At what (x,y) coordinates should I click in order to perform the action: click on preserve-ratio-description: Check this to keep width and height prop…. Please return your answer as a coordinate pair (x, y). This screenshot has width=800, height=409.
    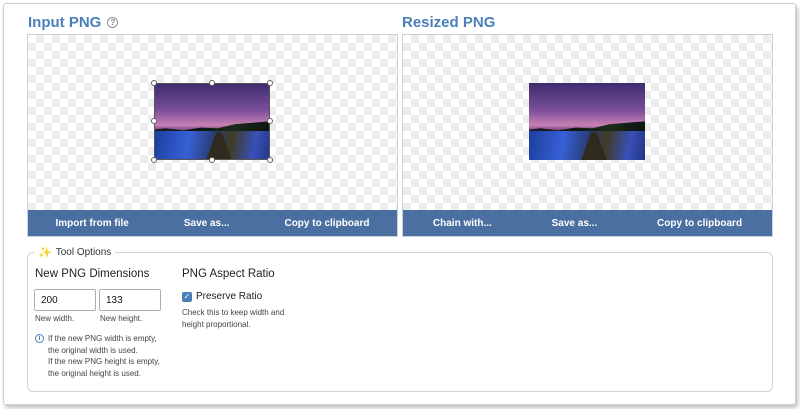
    Looking at the image, I should click on (233, 318).